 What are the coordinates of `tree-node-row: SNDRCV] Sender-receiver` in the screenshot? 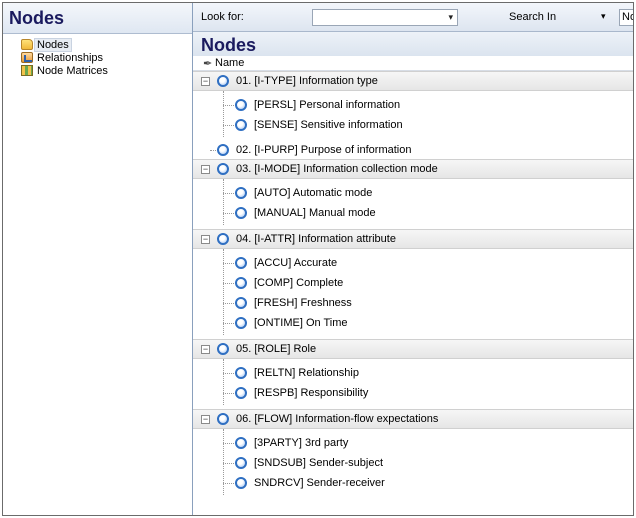 It's located at (413, 483).